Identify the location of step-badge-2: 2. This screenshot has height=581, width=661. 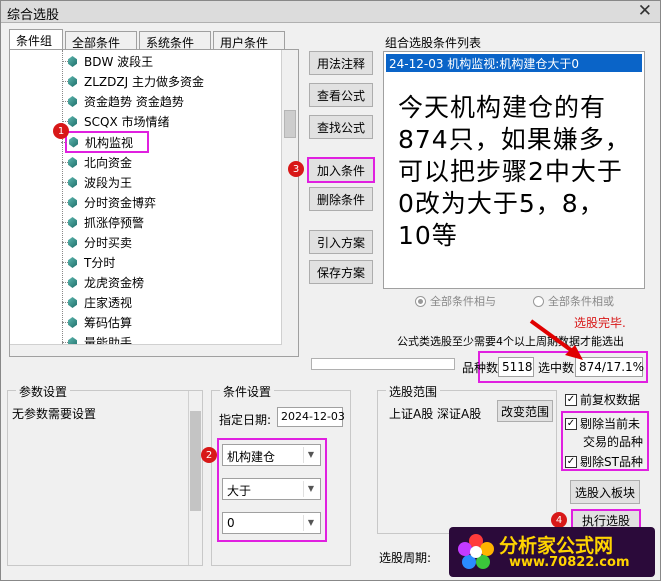
(209, 455).